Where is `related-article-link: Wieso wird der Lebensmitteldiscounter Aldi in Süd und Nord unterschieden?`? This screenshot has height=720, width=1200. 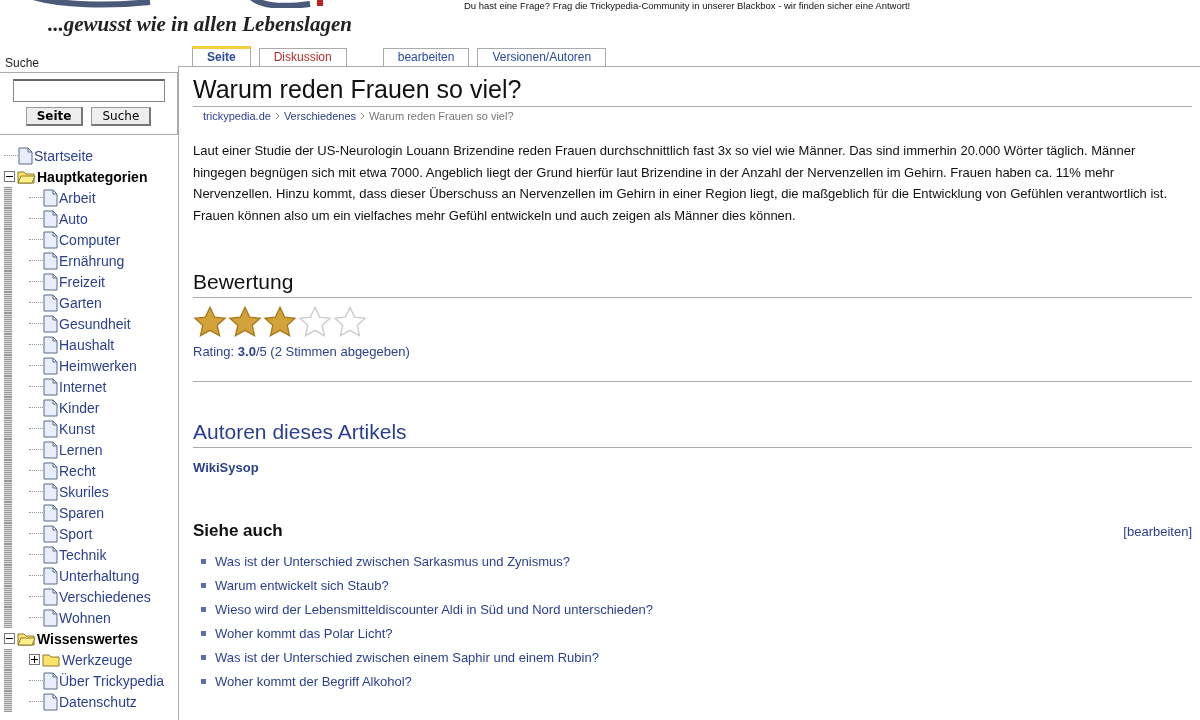
related-article-link: Wieso wird der Lebensmitteldiscounter Aldi in Süd und Nord unterschieden? is located at coordinates (434, 609).